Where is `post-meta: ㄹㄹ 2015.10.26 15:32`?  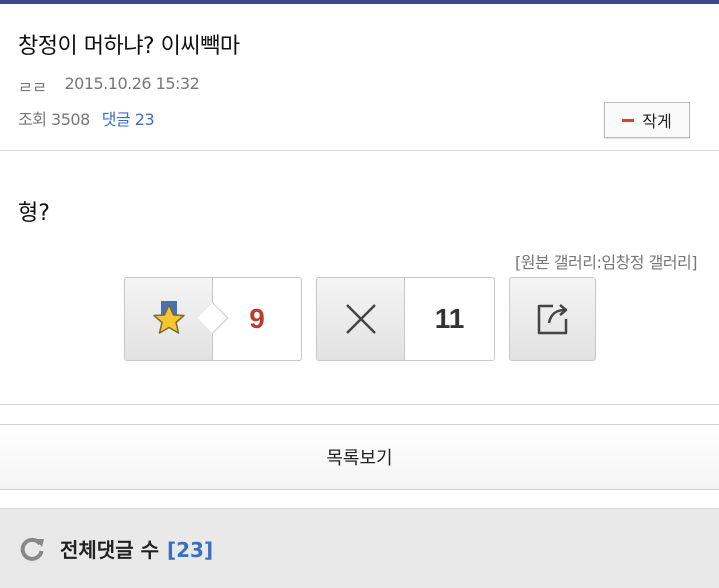
post-meta: ㄹㄹ 2015.10.26 15:32 is located at coordinates (109, 86).